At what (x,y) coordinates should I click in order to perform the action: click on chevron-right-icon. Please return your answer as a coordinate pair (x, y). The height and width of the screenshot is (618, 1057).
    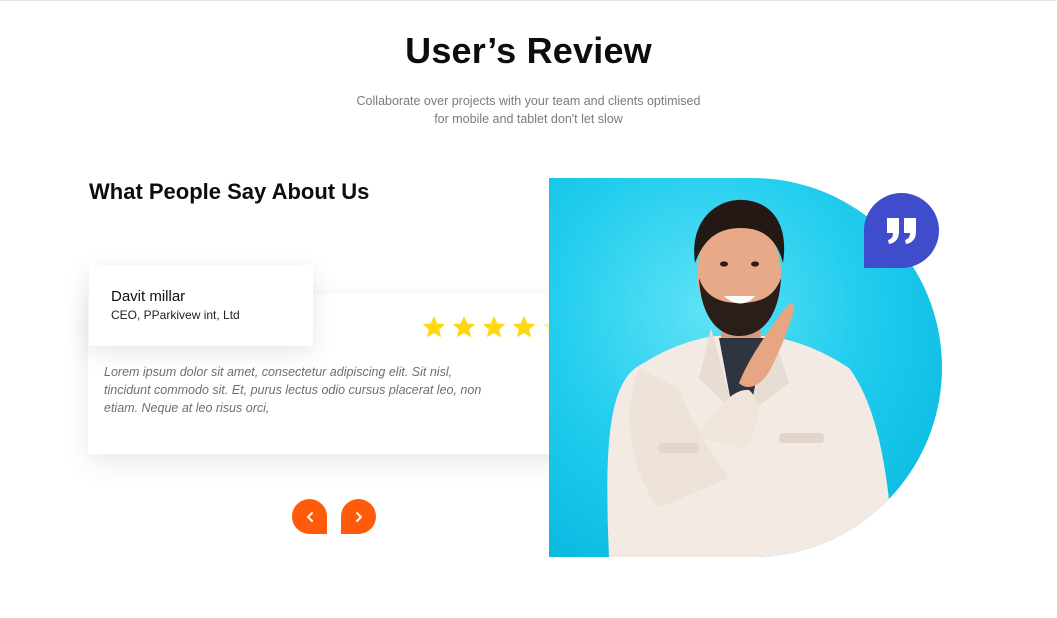
    Looking at the image, I should click on (358, 516).